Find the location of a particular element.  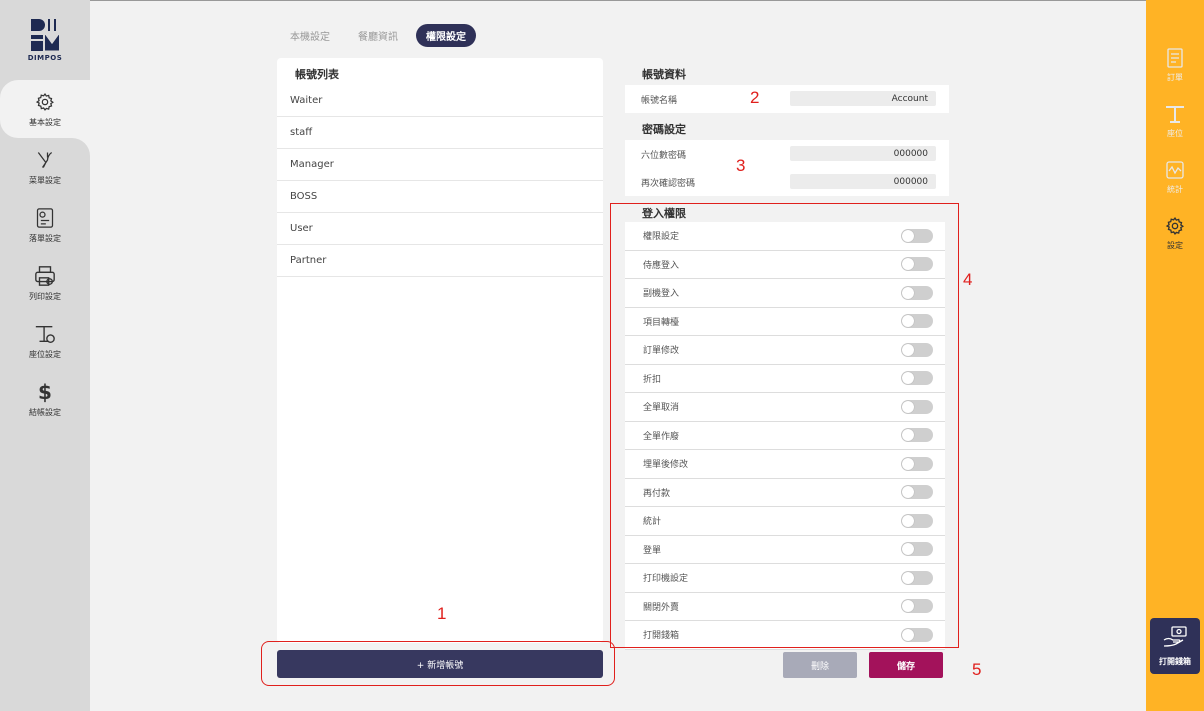

nav-label: 菜單設定 is located at coordinates (45, 180).